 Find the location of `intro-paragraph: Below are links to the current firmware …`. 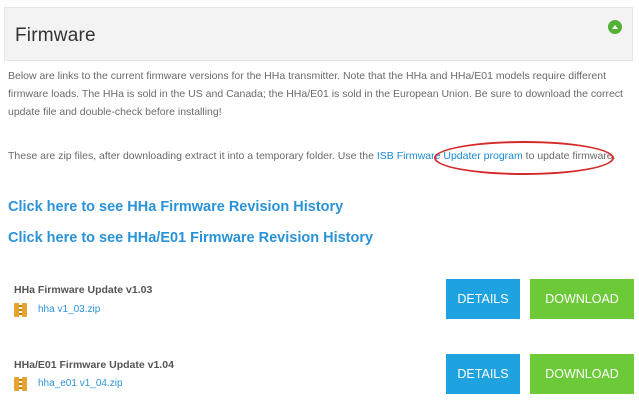

intro-paragraph: Below are links to the current firmware … is located at coordinates (315, 94).